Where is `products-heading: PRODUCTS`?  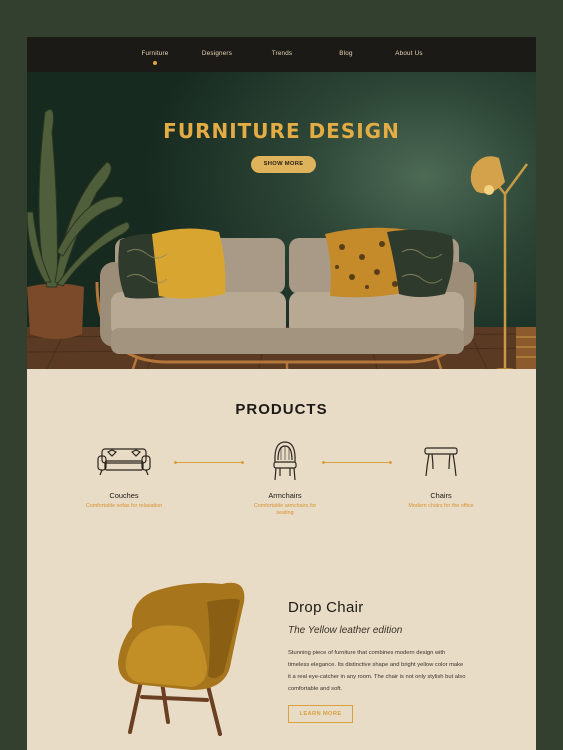 products-heading: PRODUCTS is located at coordinates (281, 409).